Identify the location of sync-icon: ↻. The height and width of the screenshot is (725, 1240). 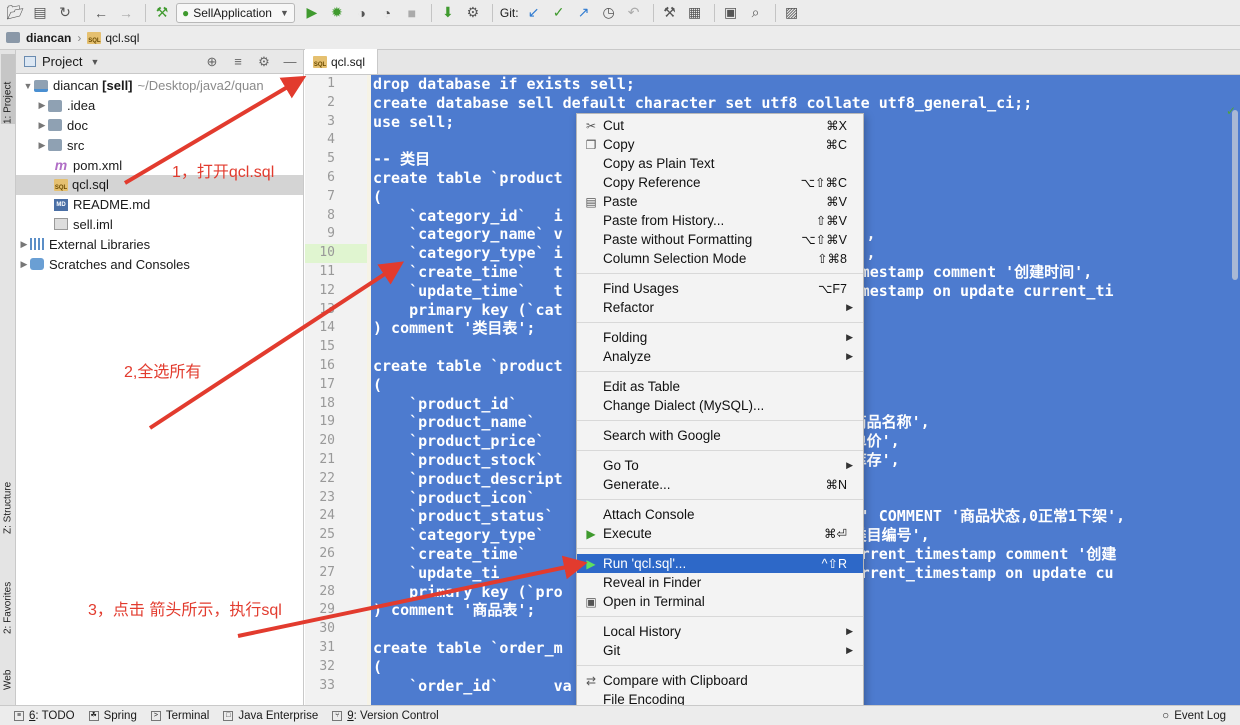
(65, 13).